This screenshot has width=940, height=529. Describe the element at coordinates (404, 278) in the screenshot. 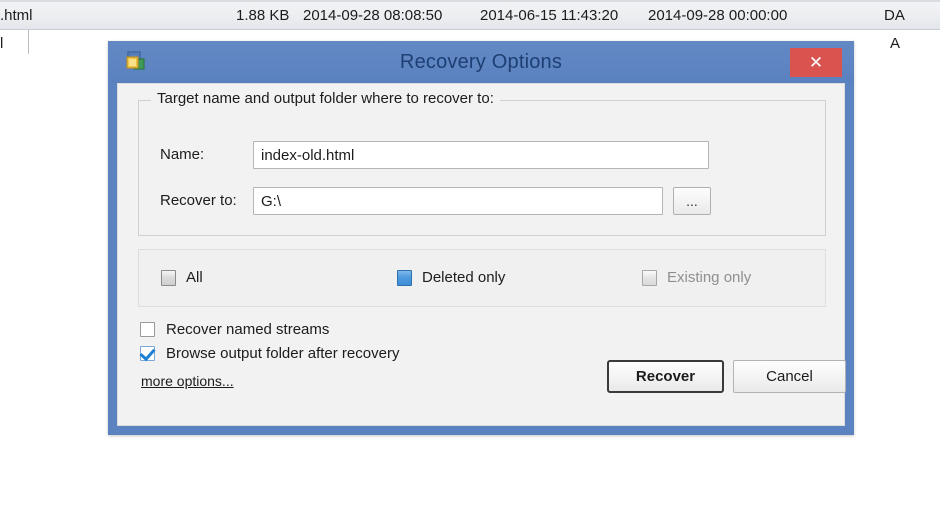

I see `mode-deleted-icon` at that location.